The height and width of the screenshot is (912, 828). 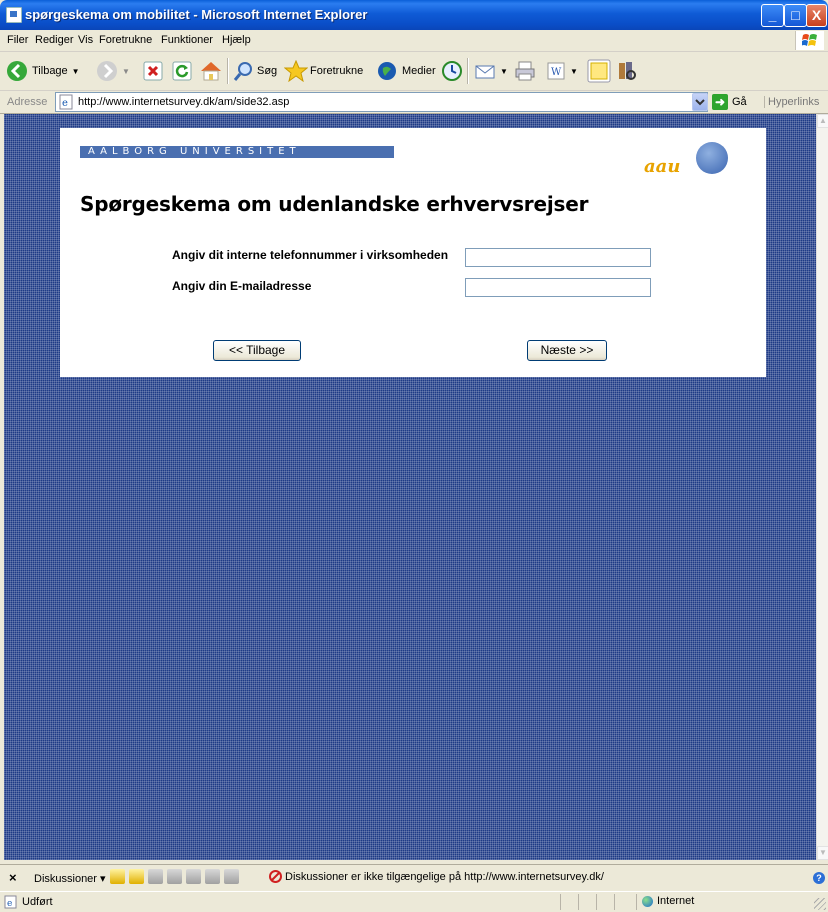 What do you see at coordinates (107, 71) in the screenshot?
I see `forward-arrow-icon` at bounding box center [107, 71].